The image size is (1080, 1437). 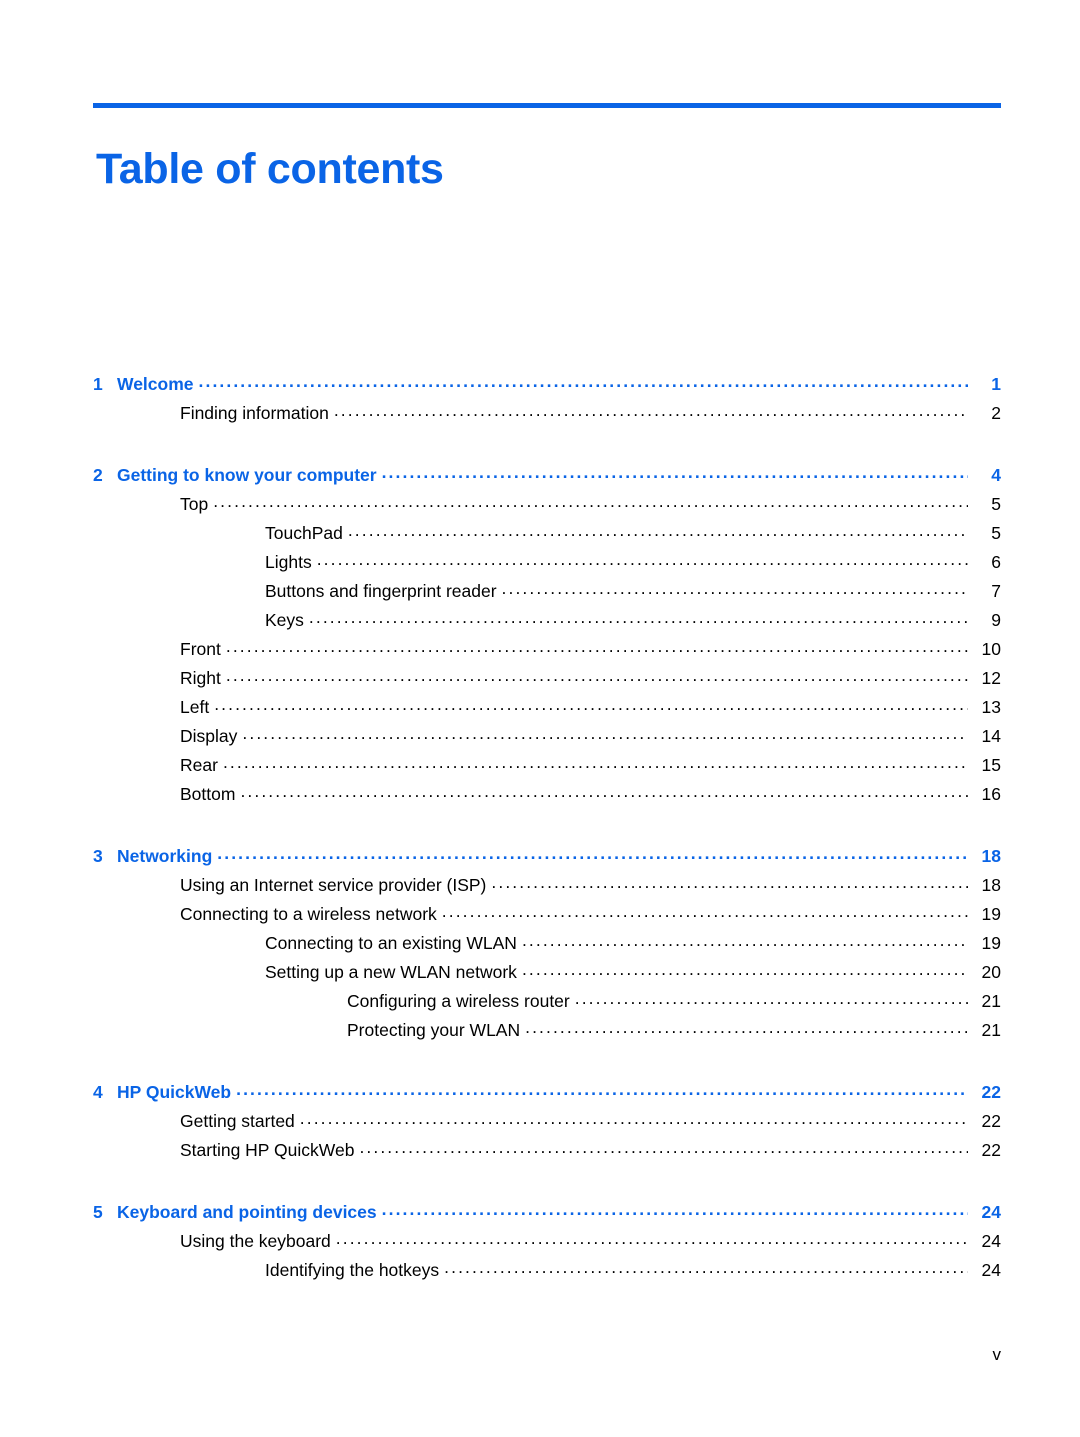 I want to click on toc-chapter-entry: 3 Networking 18, so click(x=547, y=856).